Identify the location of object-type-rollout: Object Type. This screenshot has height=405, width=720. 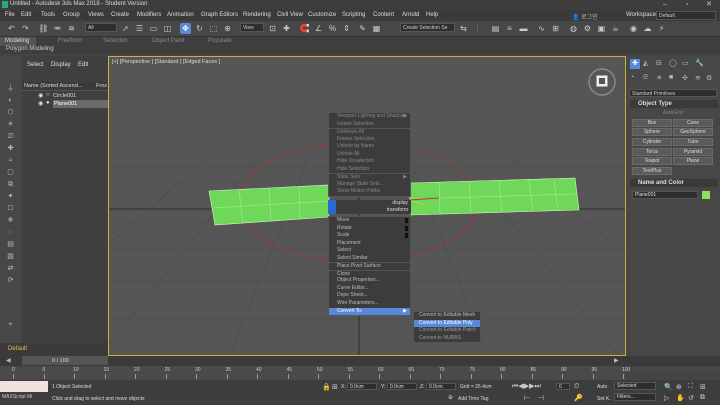
(674, 104).